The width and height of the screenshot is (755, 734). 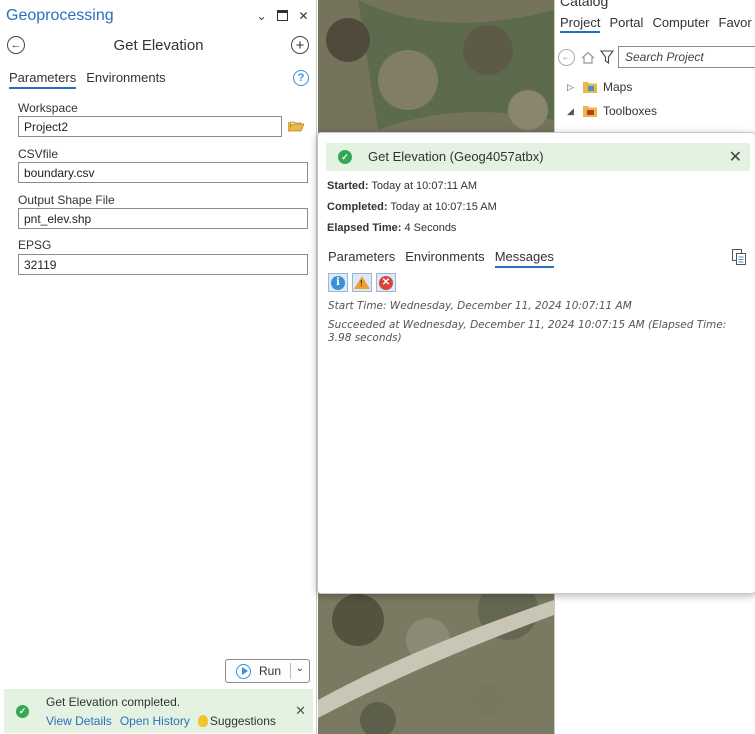 I want to click on catalog-tabs: Project Portal Computer Favor, so click(x=656, y=24).